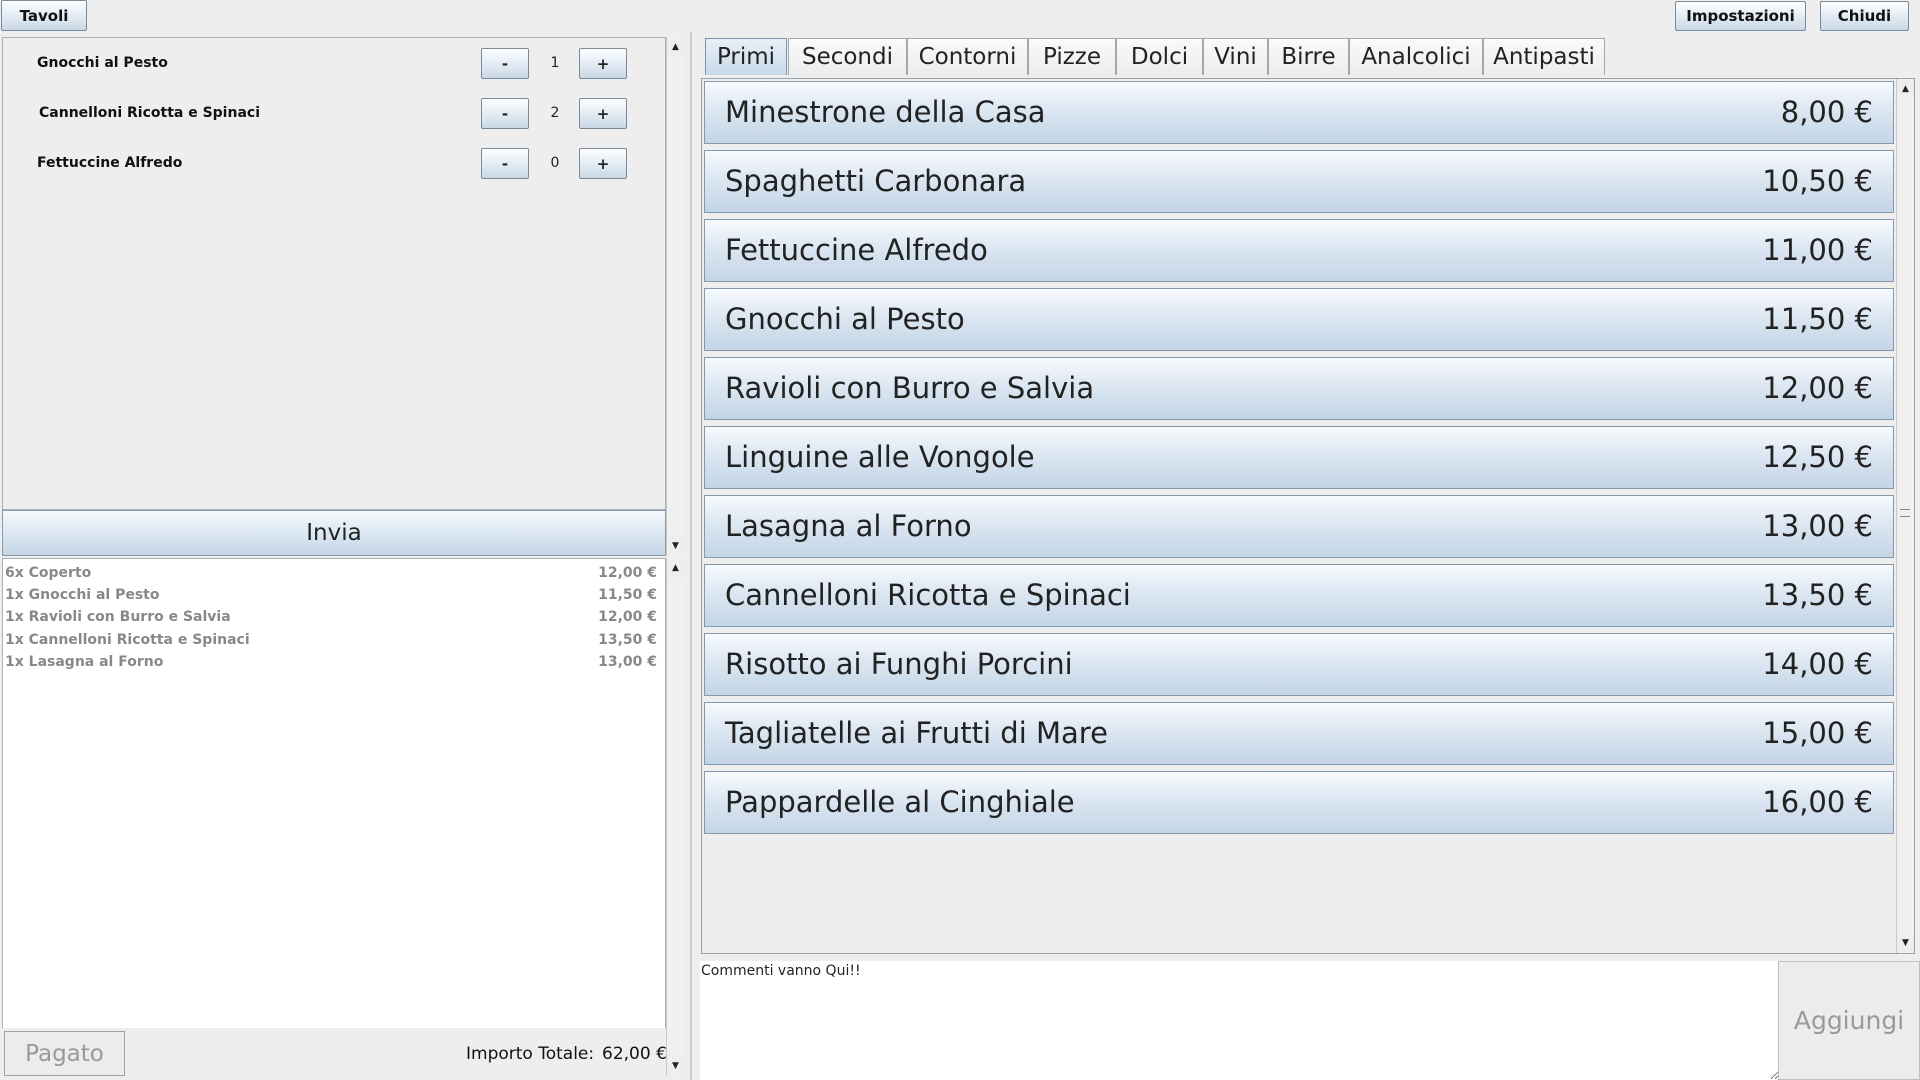 The height and width of the screenshot is (1080, 1920). What do you see at coordinates (1299, 733) in the screenshot?
I see `menu-item-button: Tagliatelle ai Frutti di Mare 15,00 €` at bounding box center [1299, 733].